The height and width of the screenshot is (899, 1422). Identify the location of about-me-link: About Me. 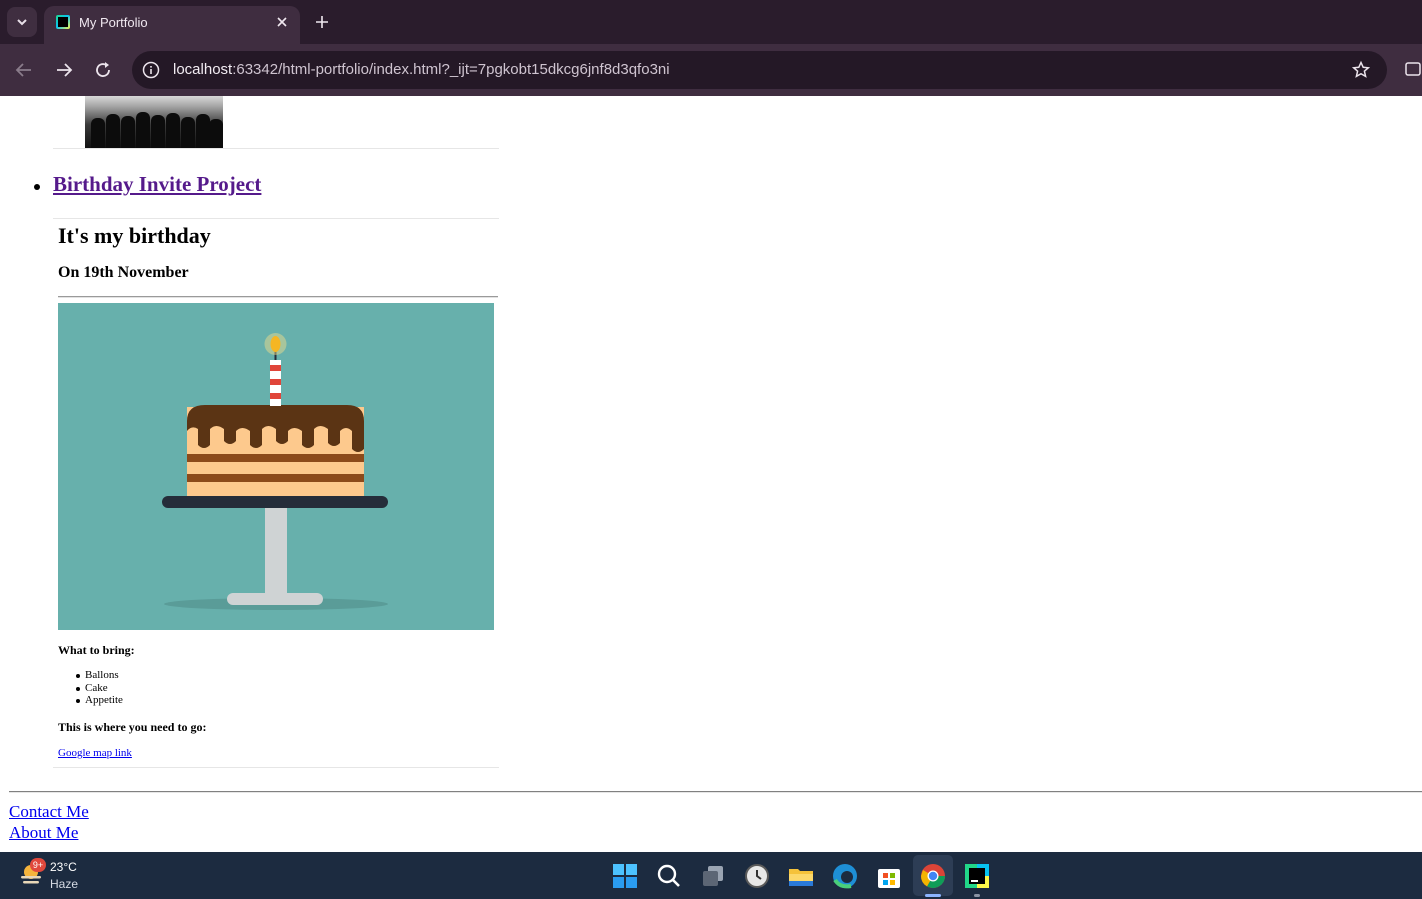
(43, 833).